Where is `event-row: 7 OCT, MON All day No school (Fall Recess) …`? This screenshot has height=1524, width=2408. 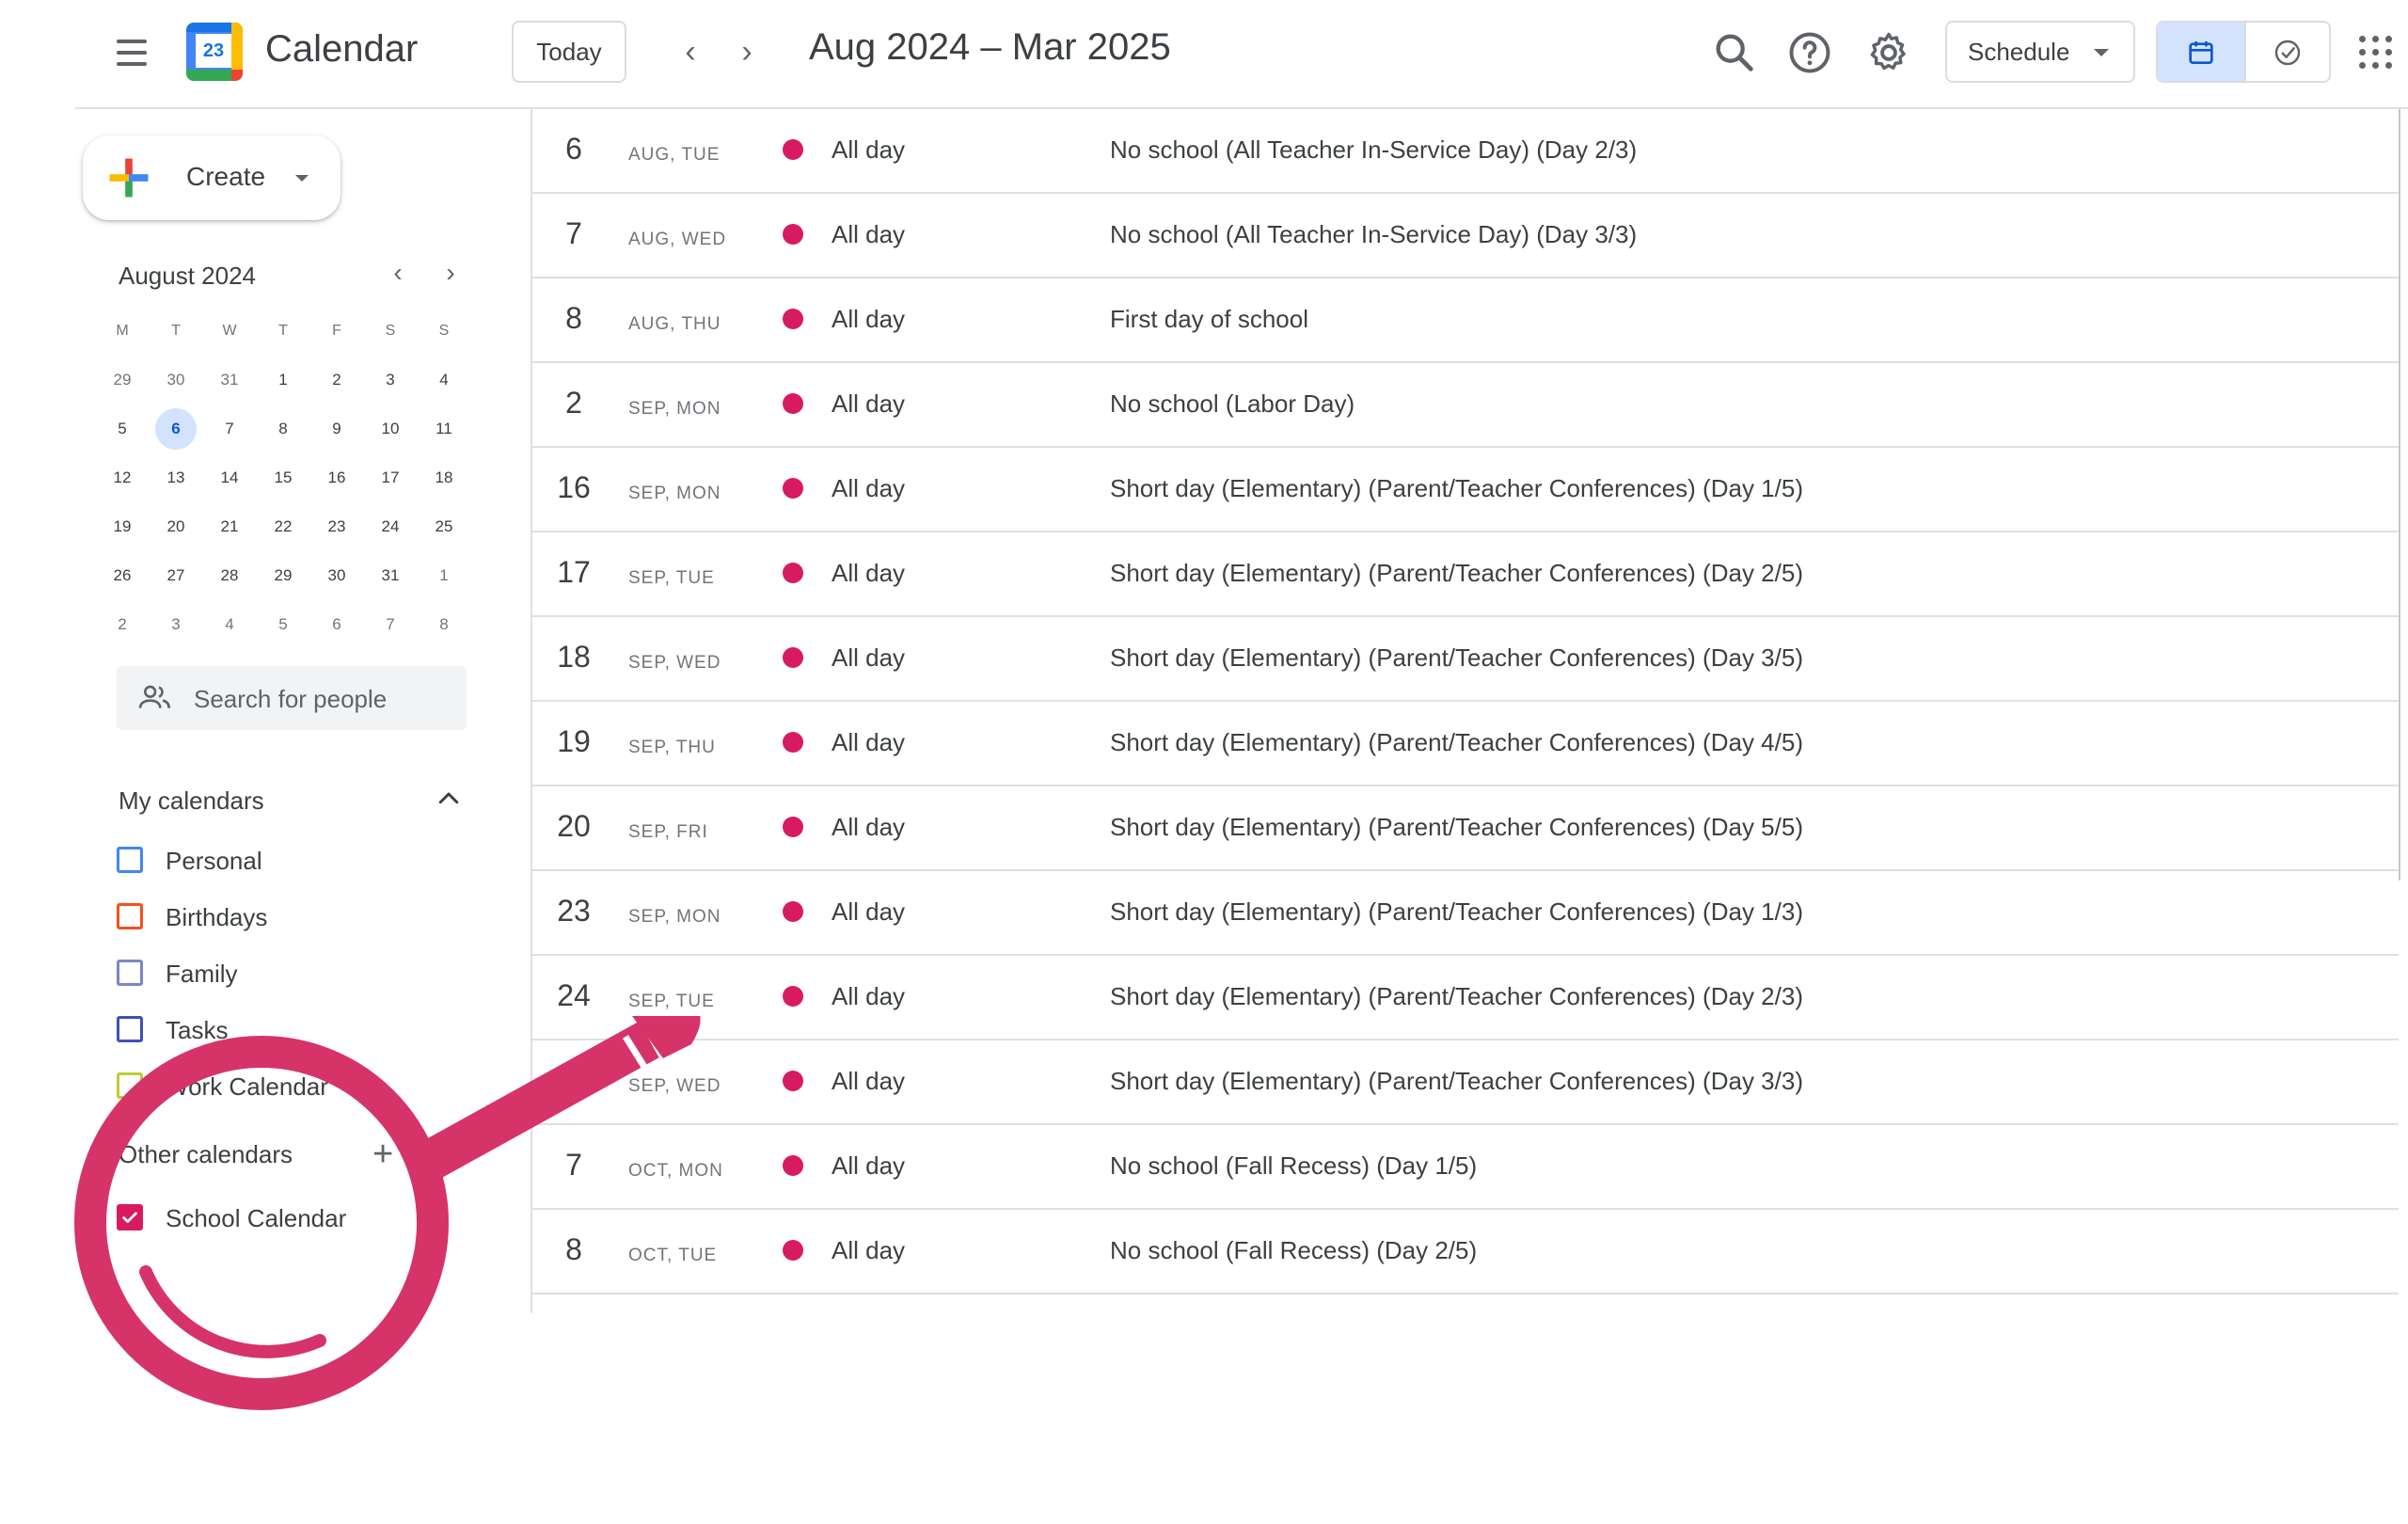 event-row: 7 OCT, MON All day No school (Fall Recess) … is located at coordinates (1465, 1168).